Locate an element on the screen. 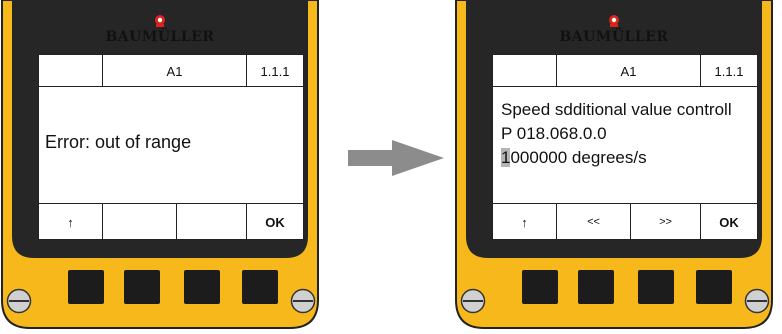  parameter-value: 1000000 degrees/s is located at coordinates (574, 158).